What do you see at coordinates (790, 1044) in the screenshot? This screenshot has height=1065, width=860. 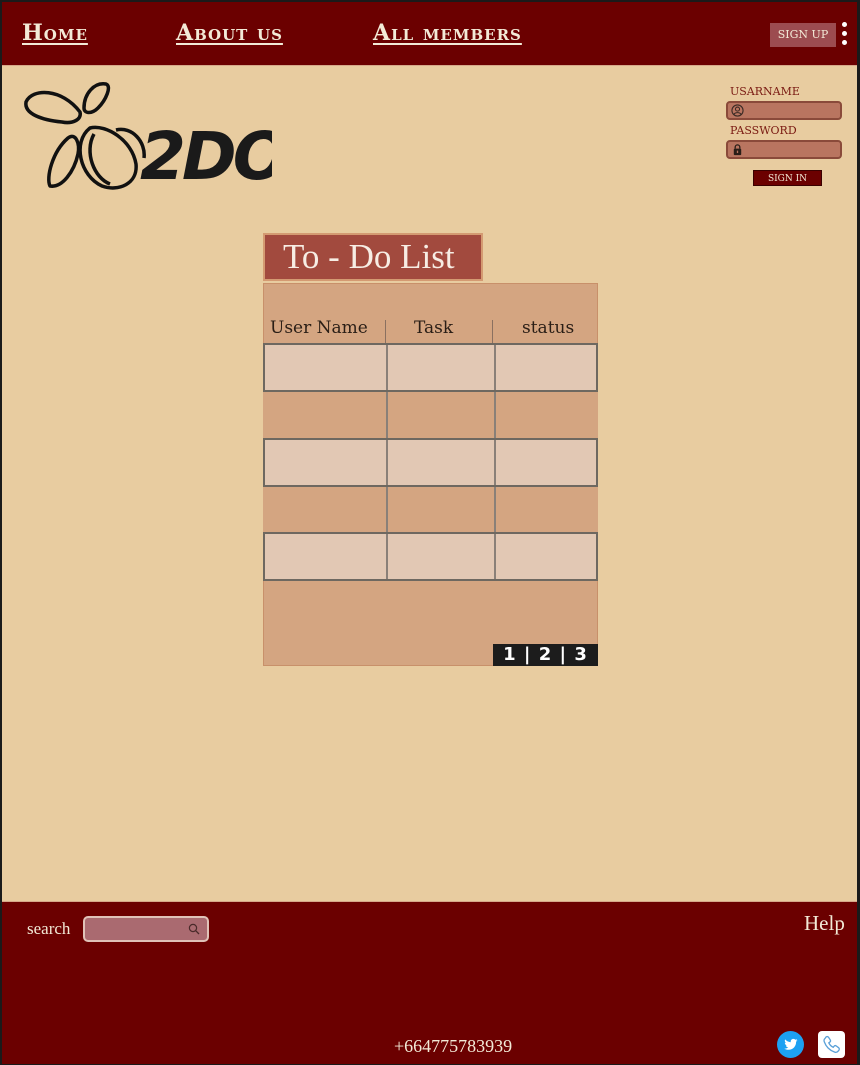 I see `twitter-icon` at bounding box center [790, 1044].